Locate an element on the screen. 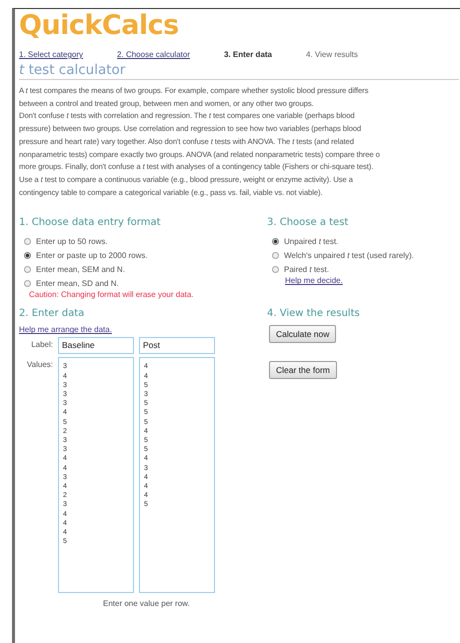 The width and height of the screenshot is (460, 643). option-label: Enter or paste up to 2000 rows. is located at coordinates (92, 255).